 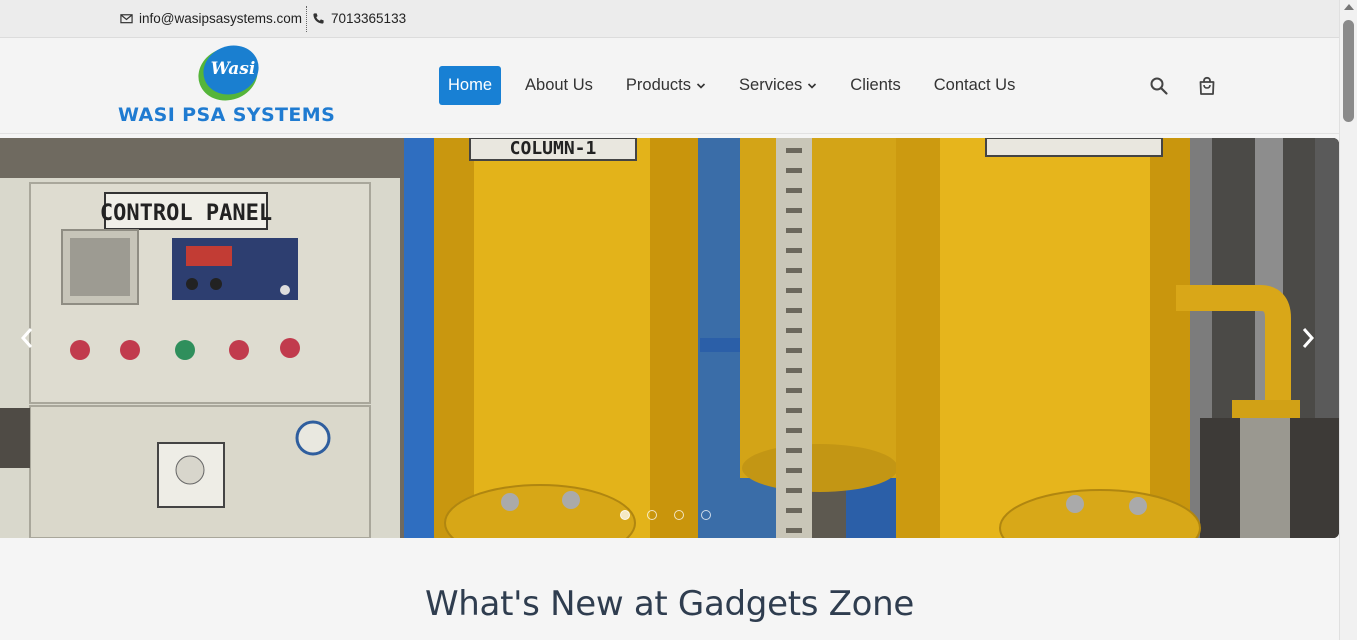 I want to click on yellow-tank-right, so click(x=1043, y=338).